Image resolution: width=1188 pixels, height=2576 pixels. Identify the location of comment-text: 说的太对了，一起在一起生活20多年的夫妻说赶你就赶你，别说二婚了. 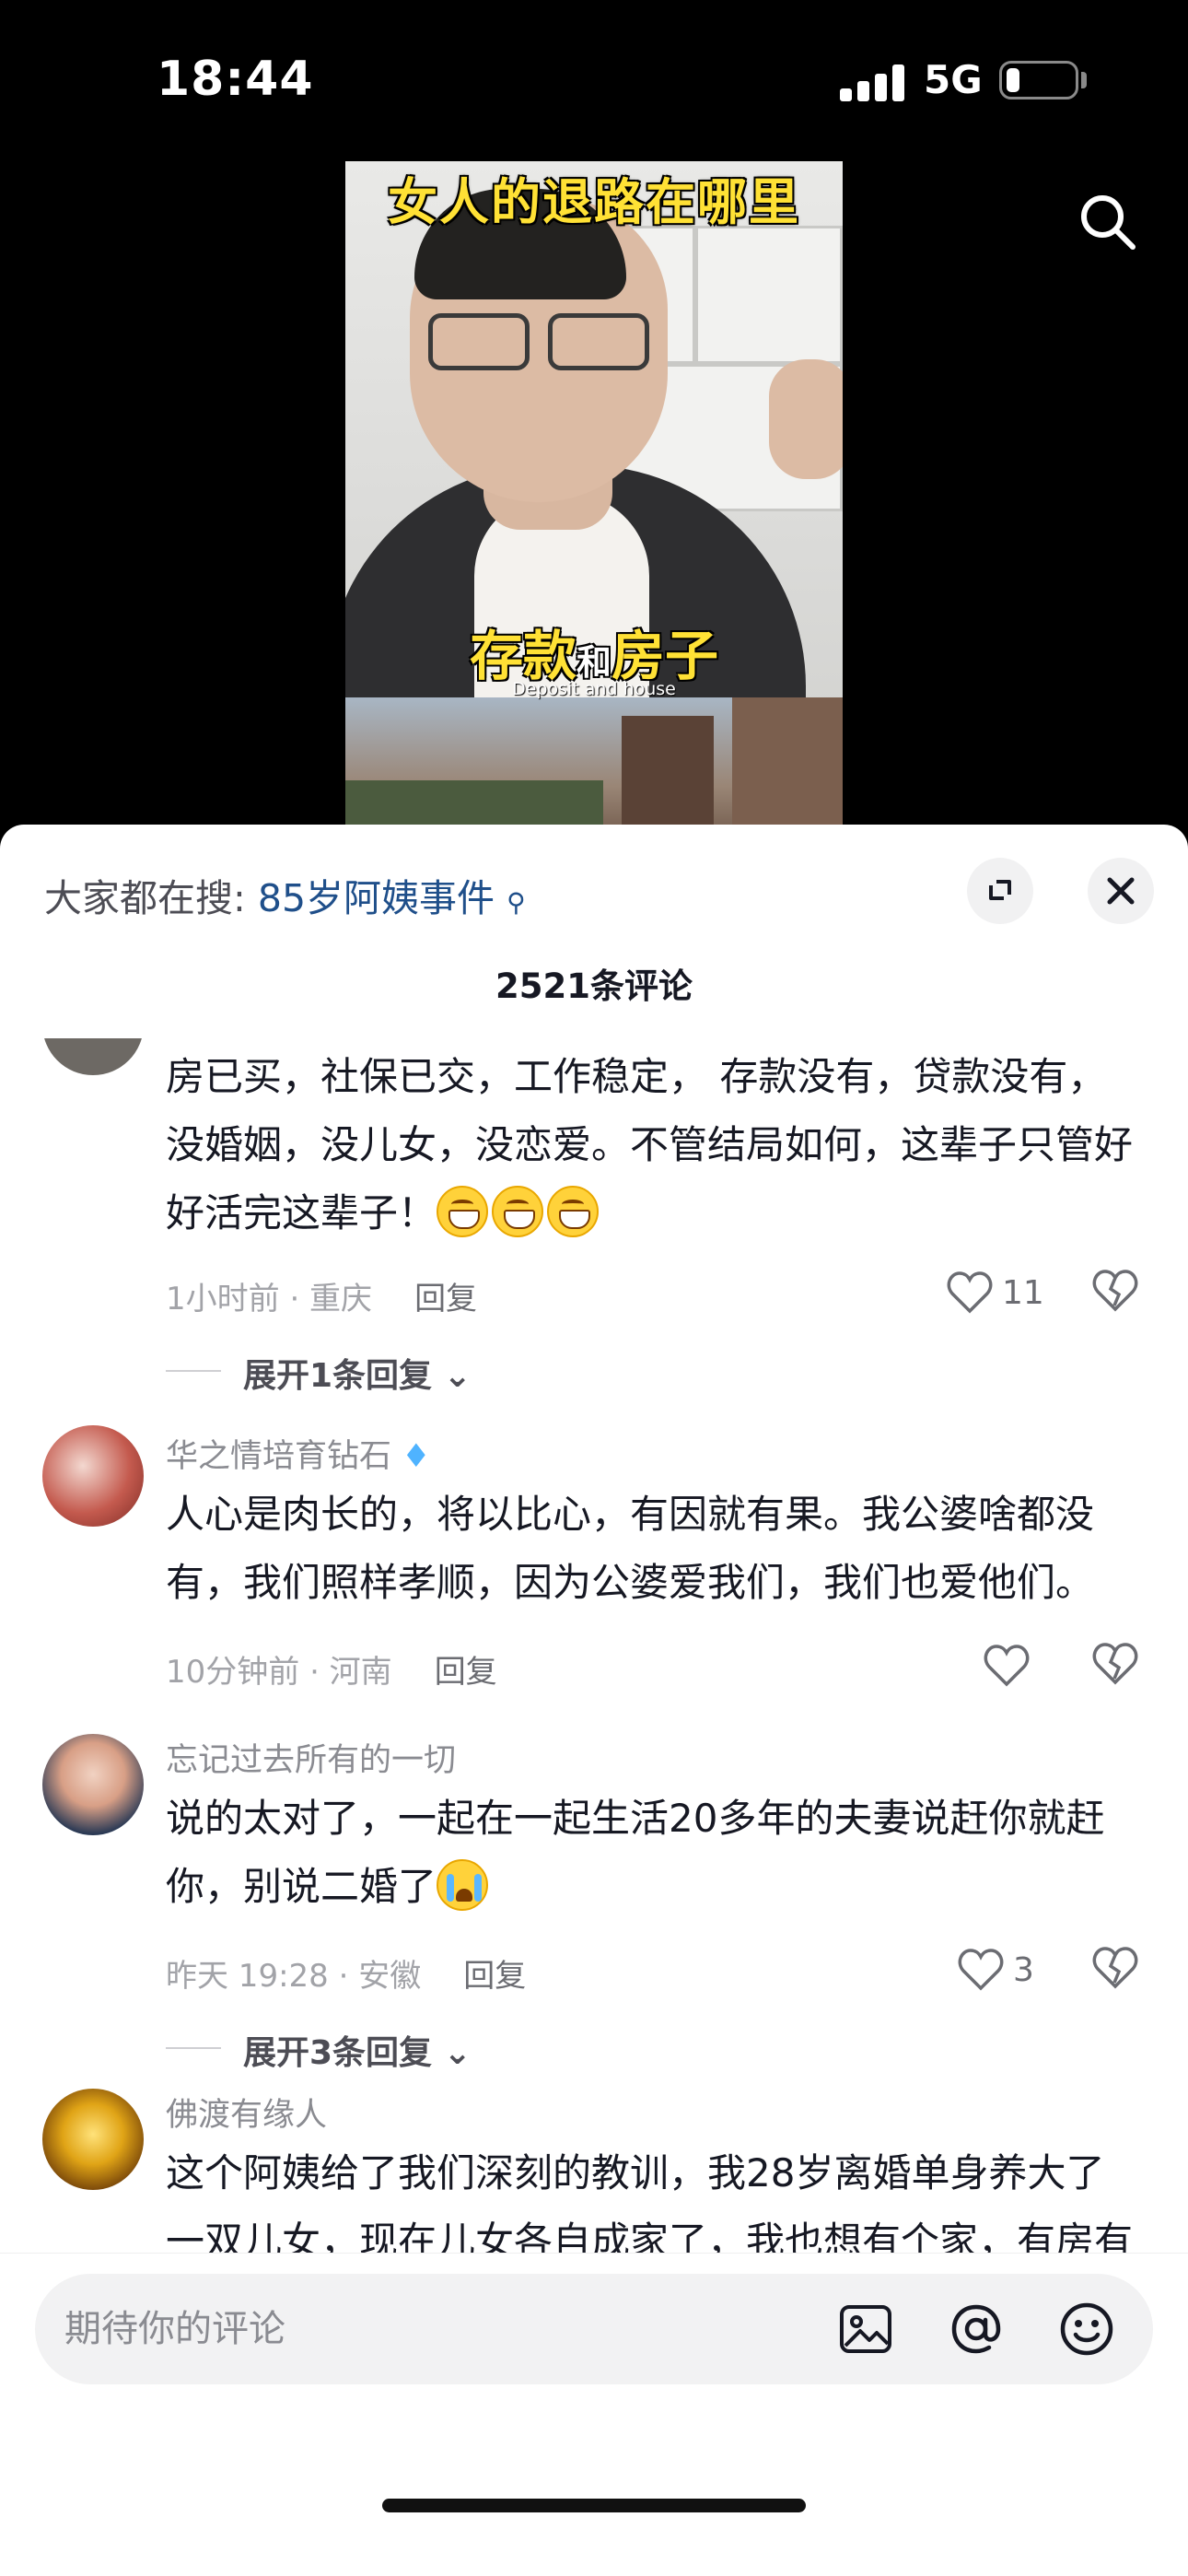
(654, 1853).